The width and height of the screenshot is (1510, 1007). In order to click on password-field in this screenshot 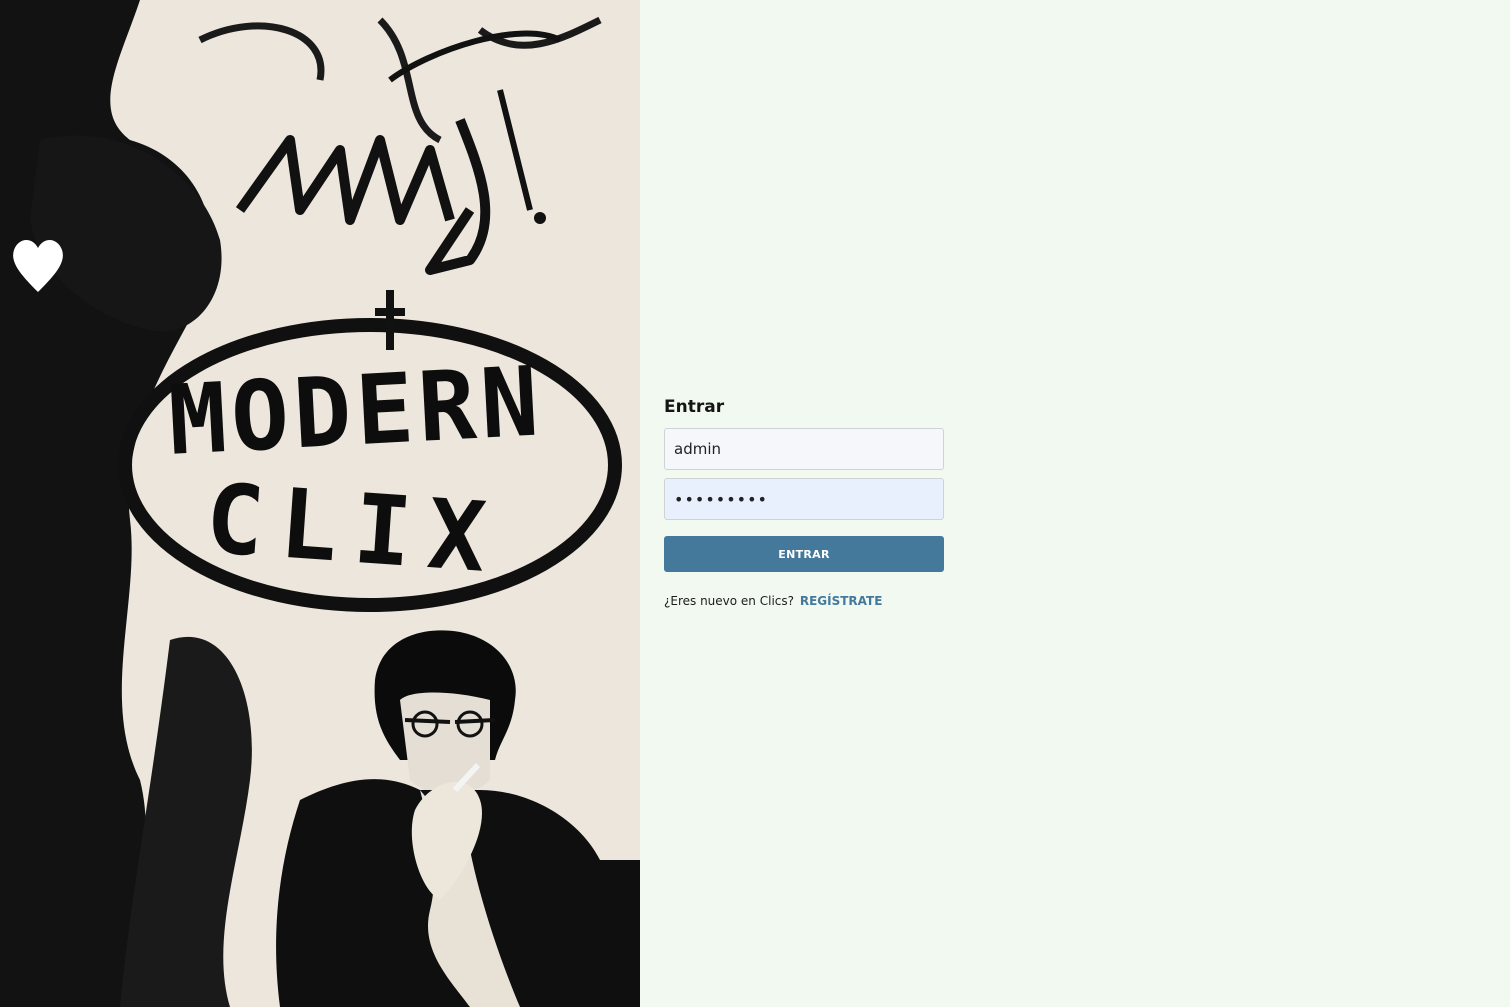, I will do `click(804, 499)`.